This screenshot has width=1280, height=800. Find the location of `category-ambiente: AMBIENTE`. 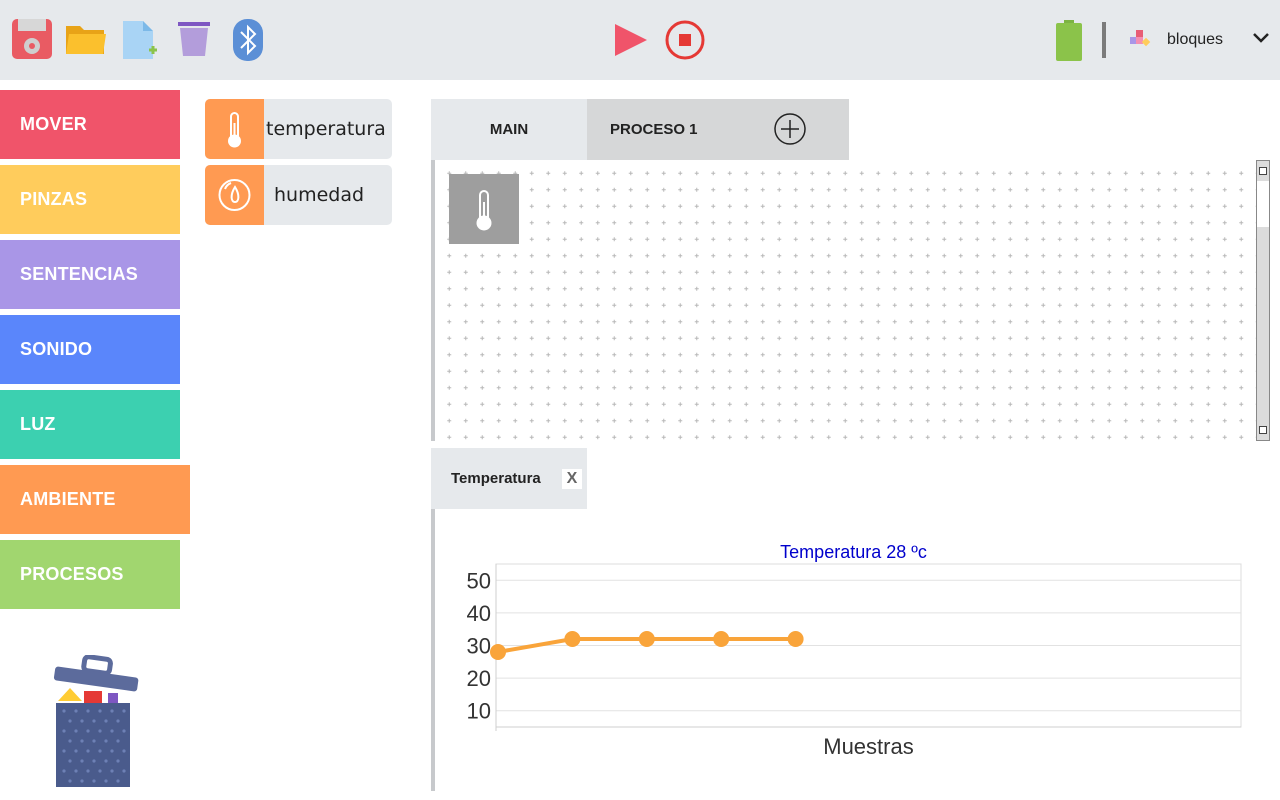

category-ambiente: AMBIENTE is located at coordinates (95, 499).